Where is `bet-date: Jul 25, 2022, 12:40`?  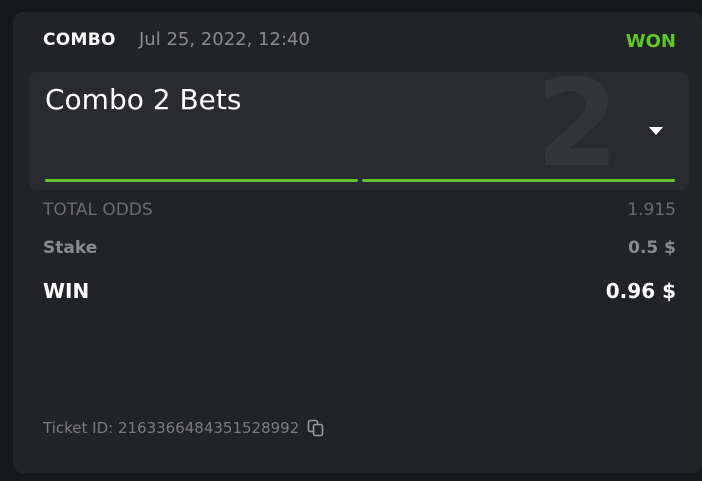
bet-date: Jul 25, 2022, 12:40 is located at coordinates (224, 39).